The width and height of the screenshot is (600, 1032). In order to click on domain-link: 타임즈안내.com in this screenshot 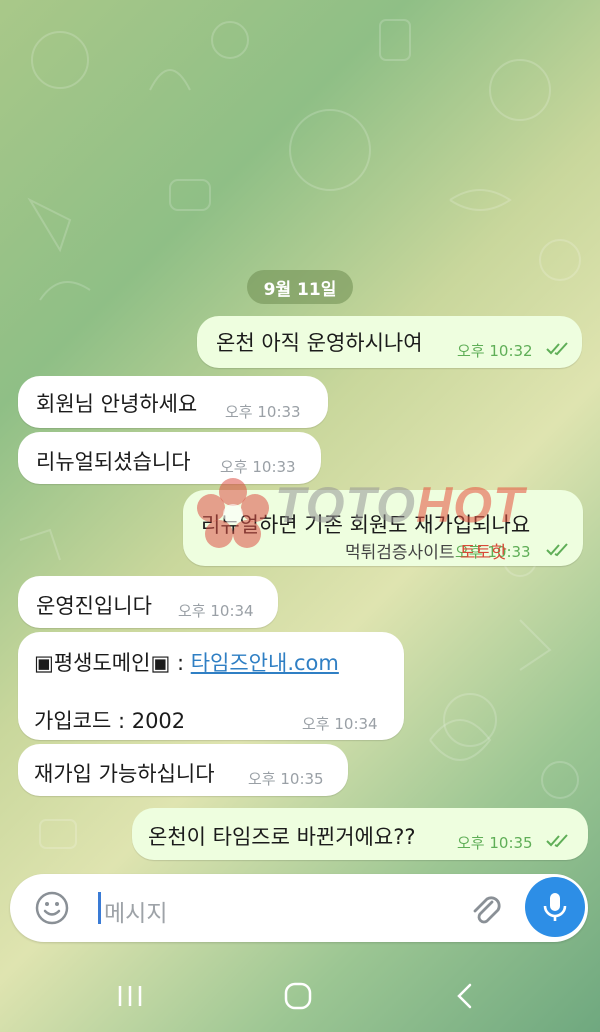, I will do `click(265, 663)`.